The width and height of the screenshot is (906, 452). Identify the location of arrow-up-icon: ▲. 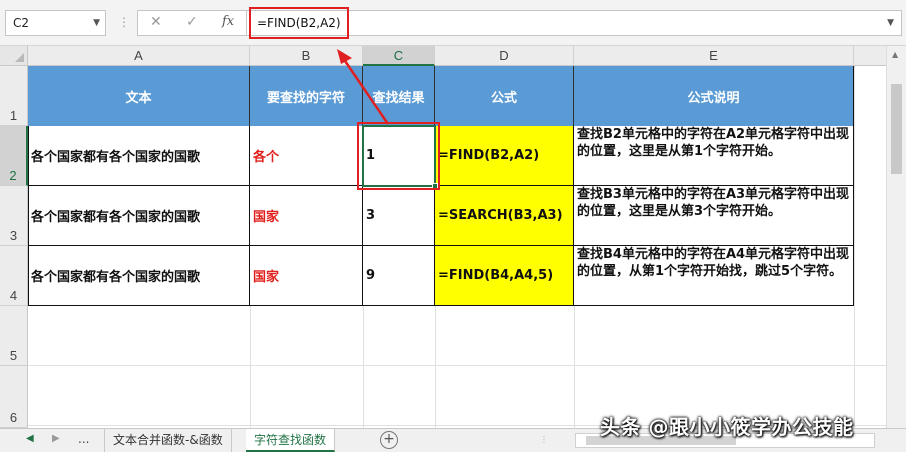
(895, 54).